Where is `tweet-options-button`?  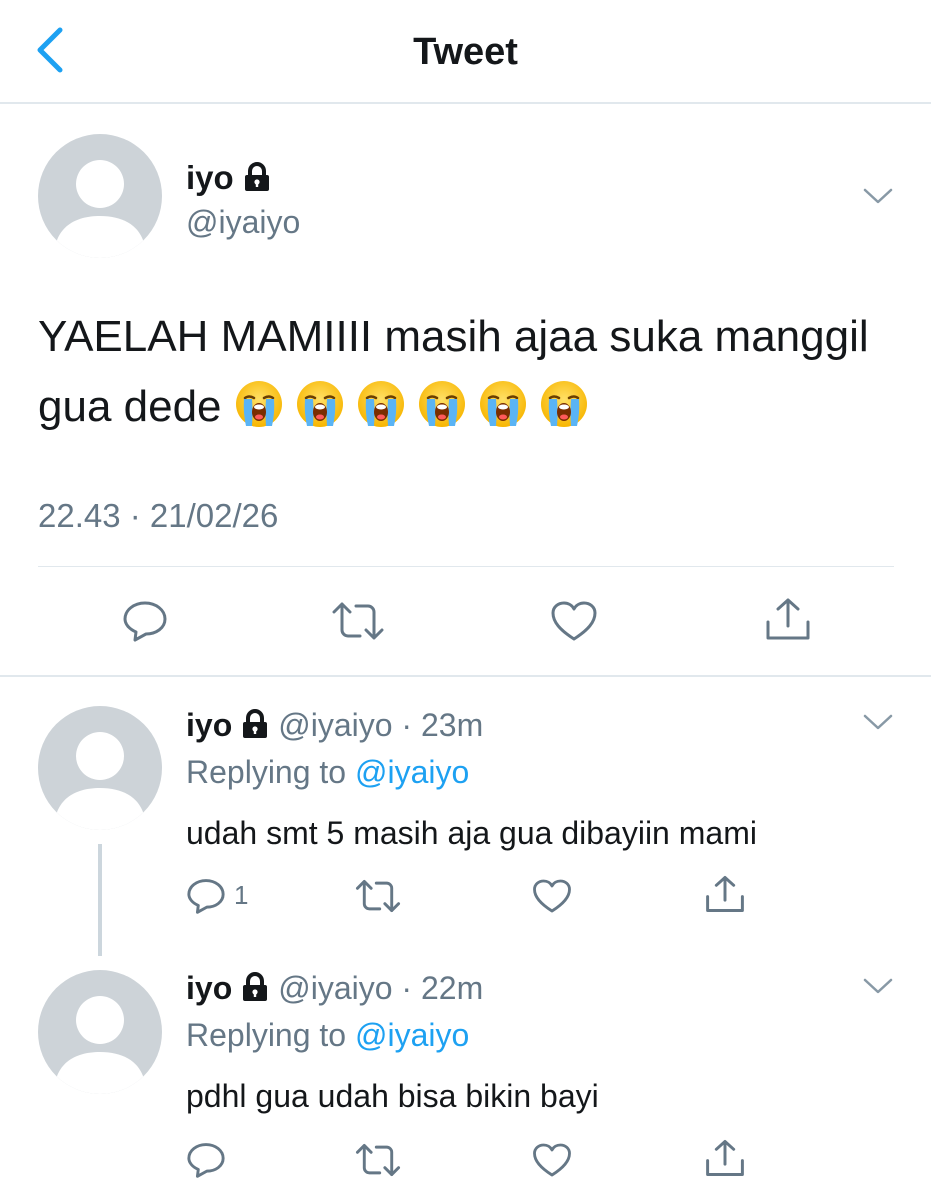
tweet-options-button is located at coordinates (878, 198).